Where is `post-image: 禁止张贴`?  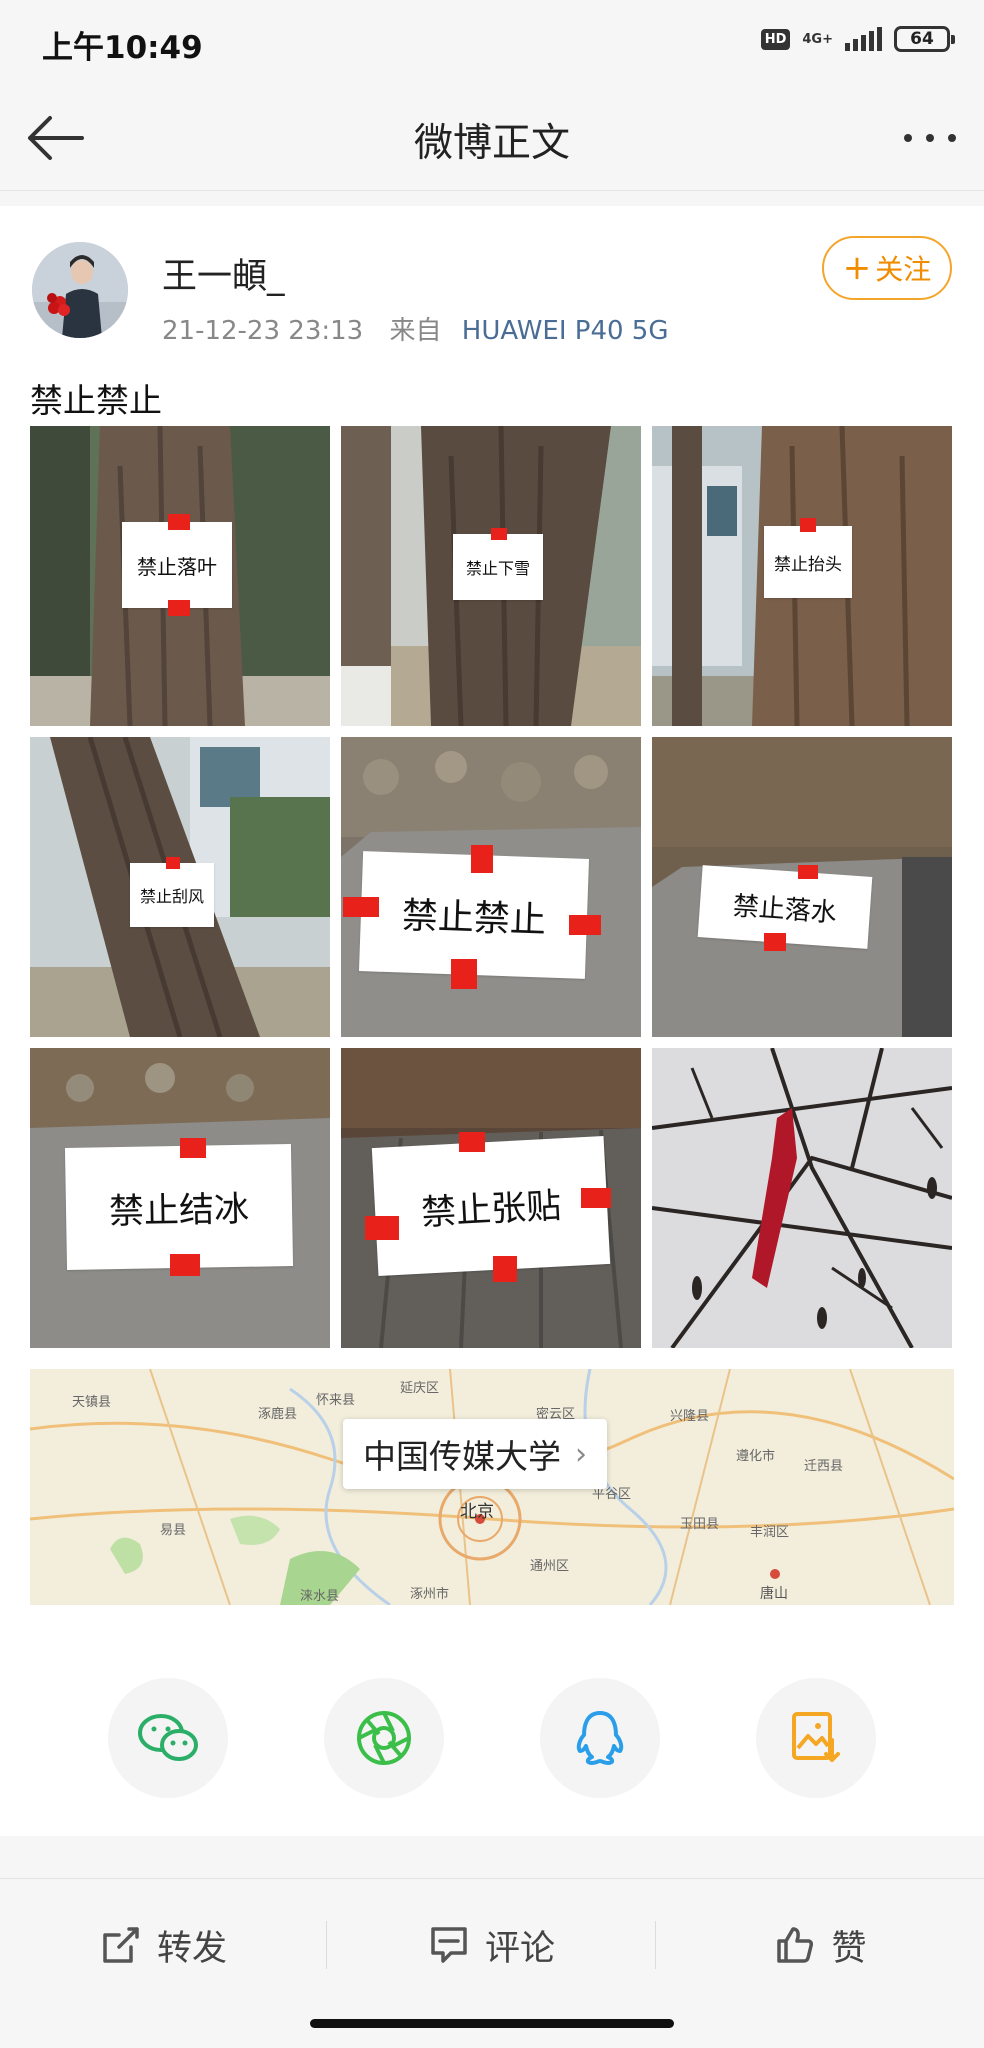 post-image: 禁止张贴 is located at coordinates (491, 1198).